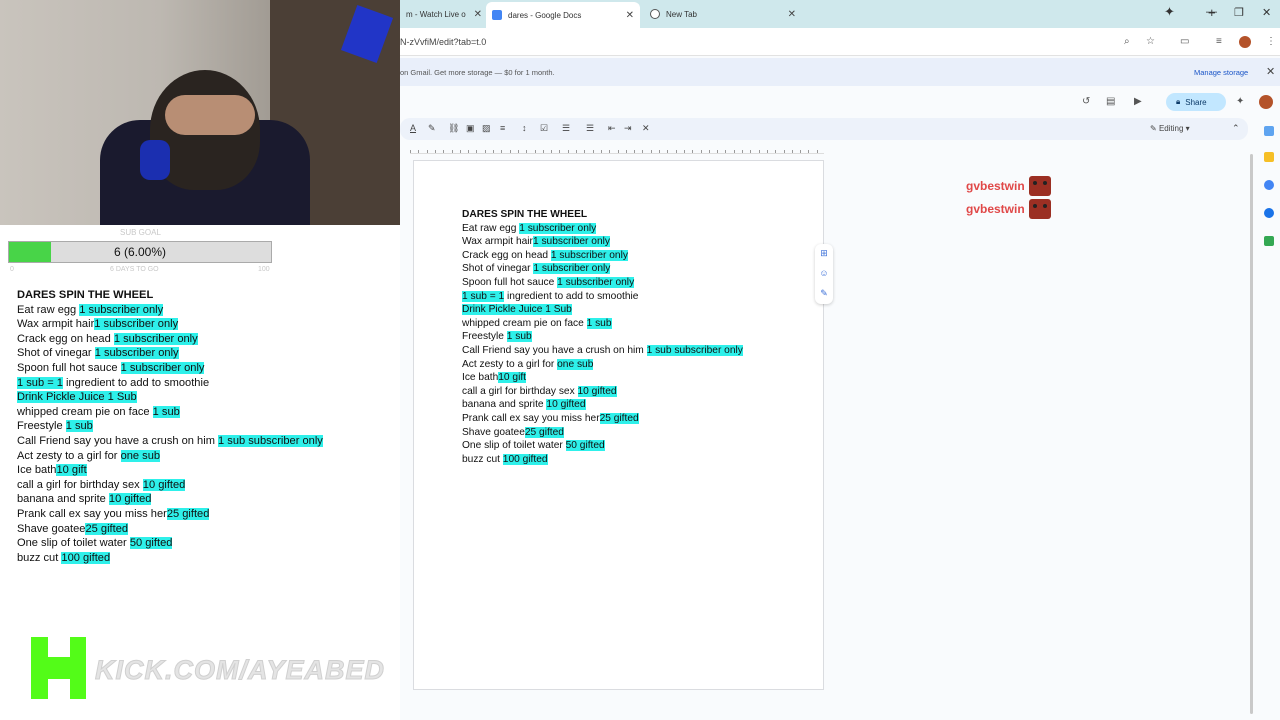 The height and width of the screenshot is (720, 1280). I want to click on dare-requirement: 1 sub subscriber only, so click(694, 350).